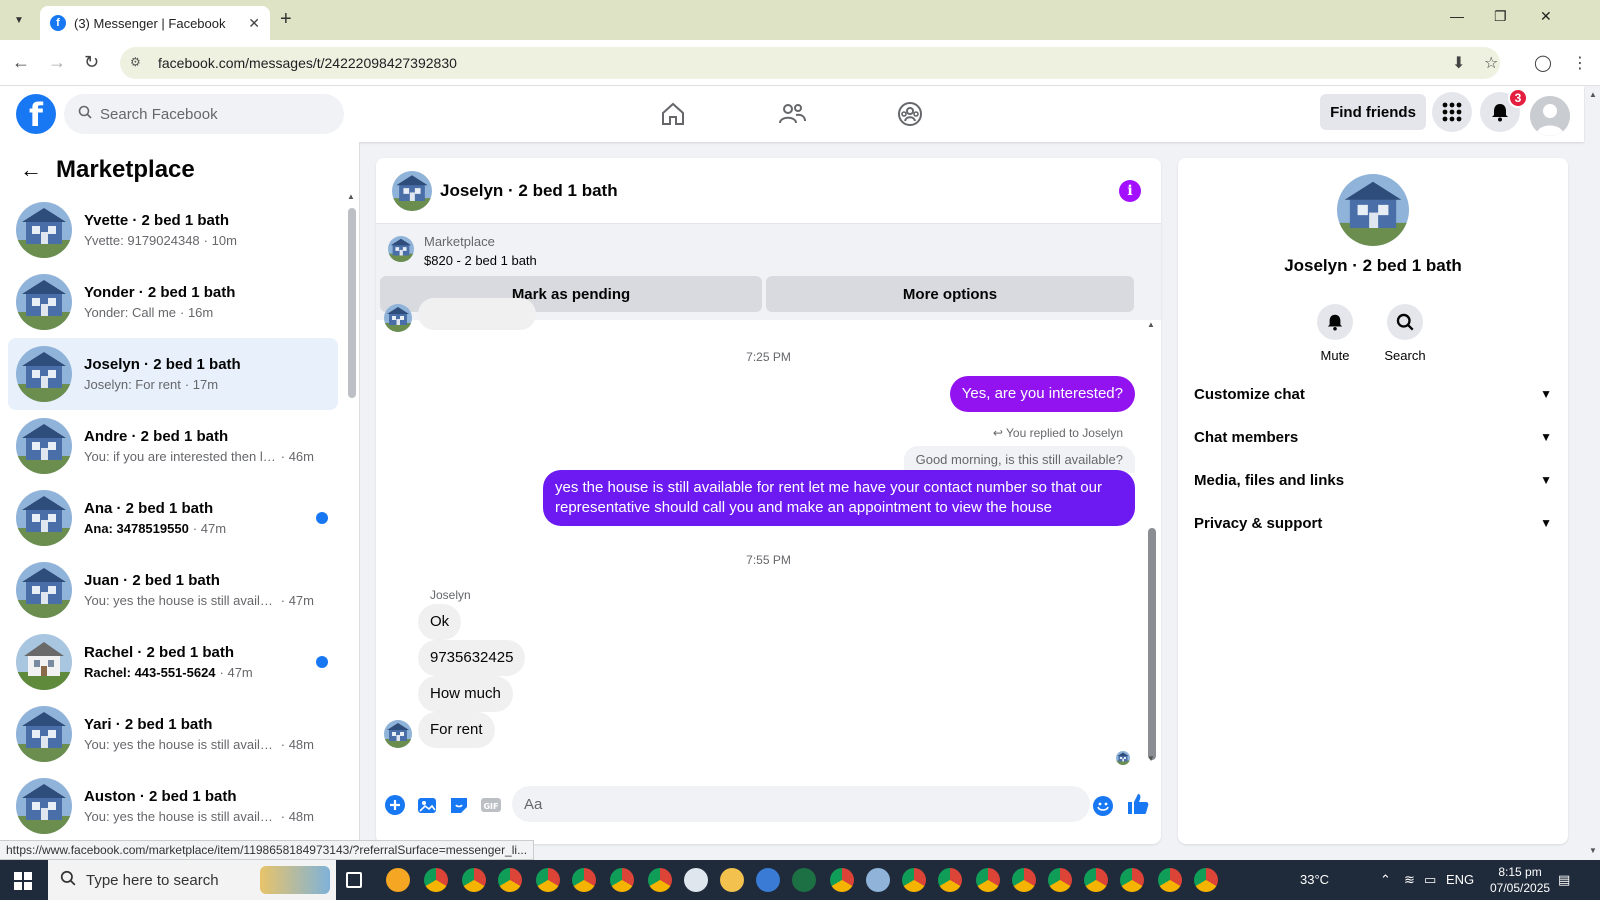  I want to click on tab-search-chevron-icon: ▼, so click(19, 20).